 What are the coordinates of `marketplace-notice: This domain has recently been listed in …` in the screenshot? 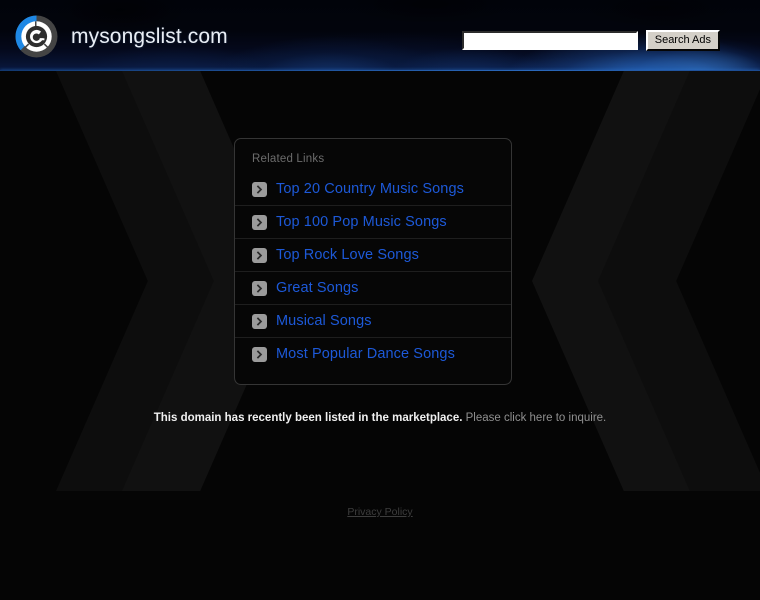 It's located at (380, 418).